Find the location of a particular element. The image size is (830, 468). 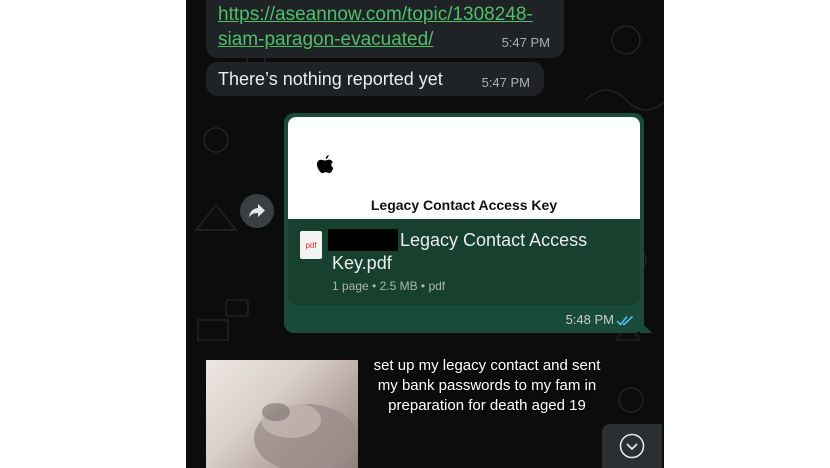

message-text: There’s nothing reported yet is located at coordinates (330, 79).